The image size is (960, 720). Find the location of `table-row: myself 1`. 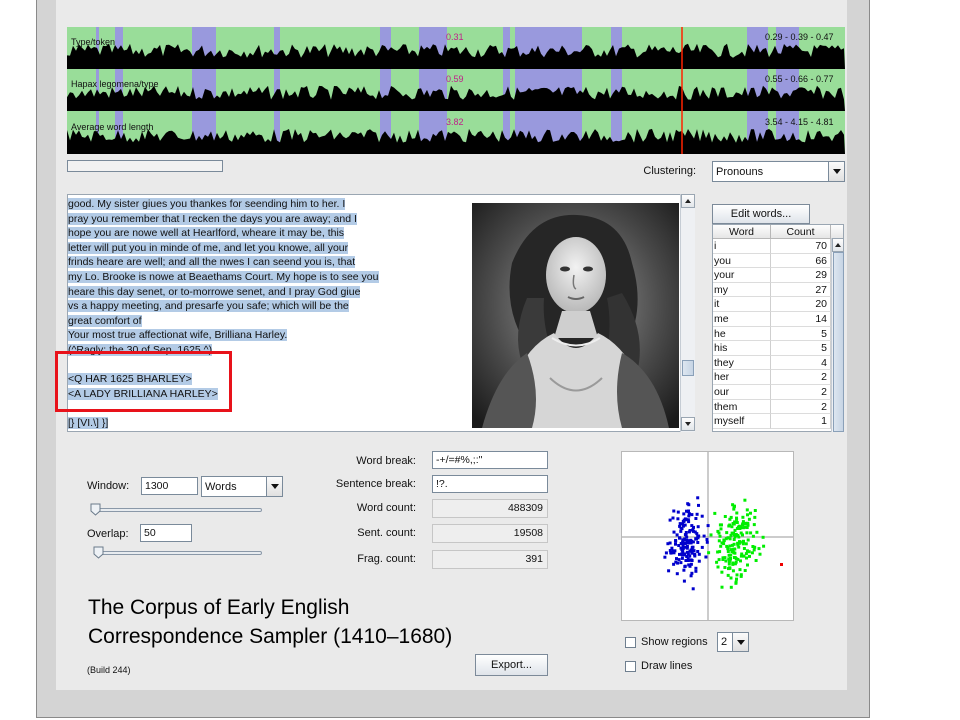

table-row: myself 1 is located at coordinates (772, 421).